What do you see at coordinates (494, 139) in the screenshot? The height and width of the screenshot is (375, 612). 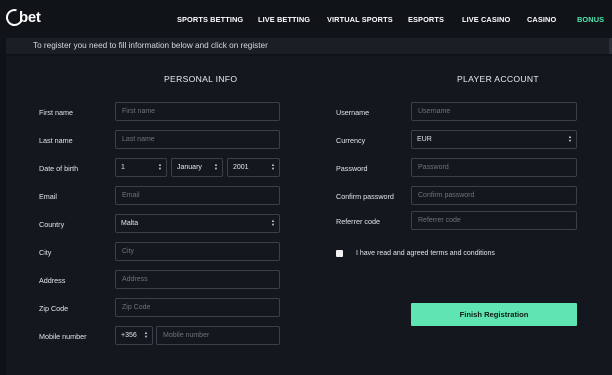 I see `currency-select: EUR ▲ ▼` at bounding box center [494, 139].